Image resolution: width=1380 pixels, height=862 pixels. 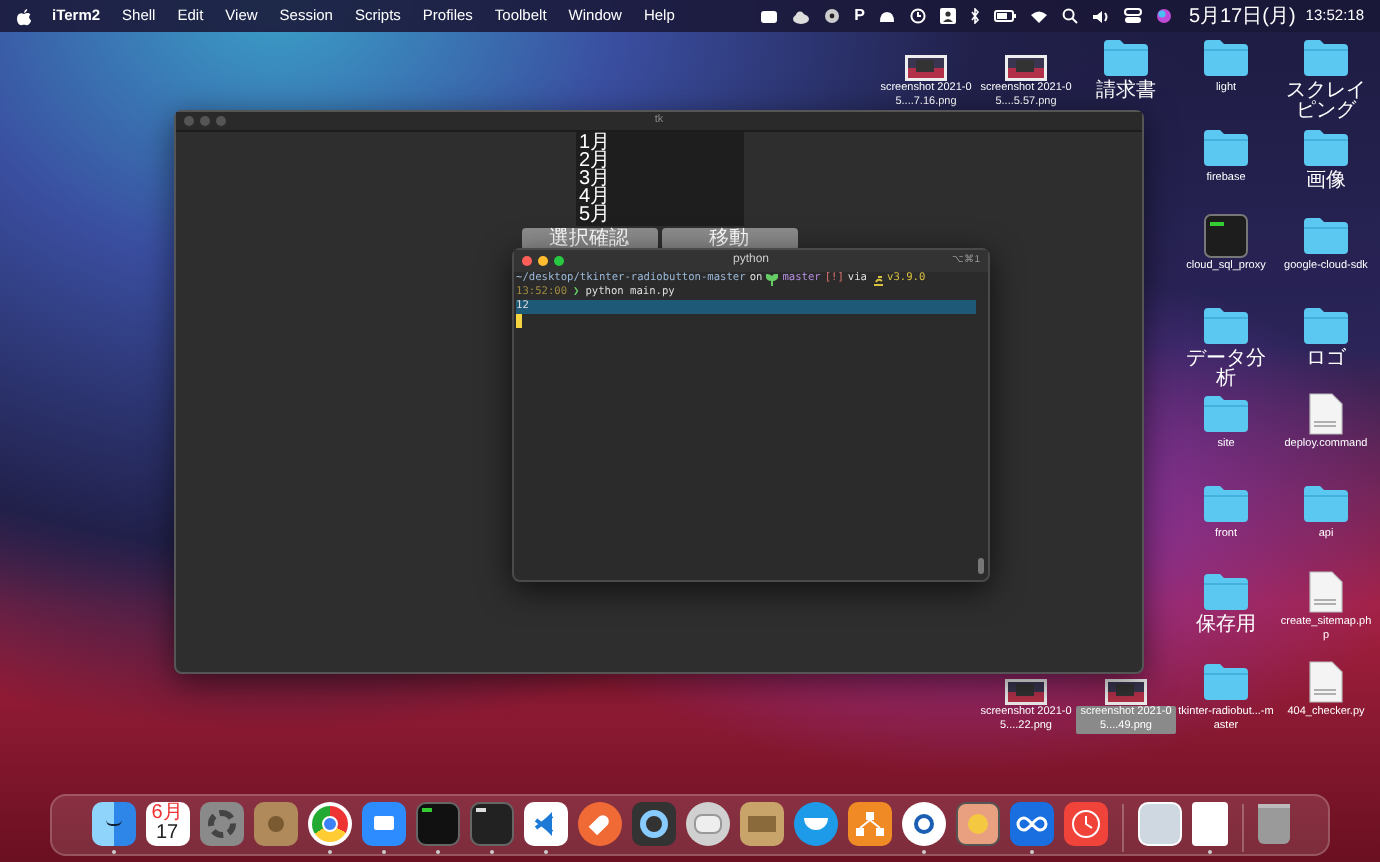 I want to click on speaker-icon, so click(x=1101, y=16).